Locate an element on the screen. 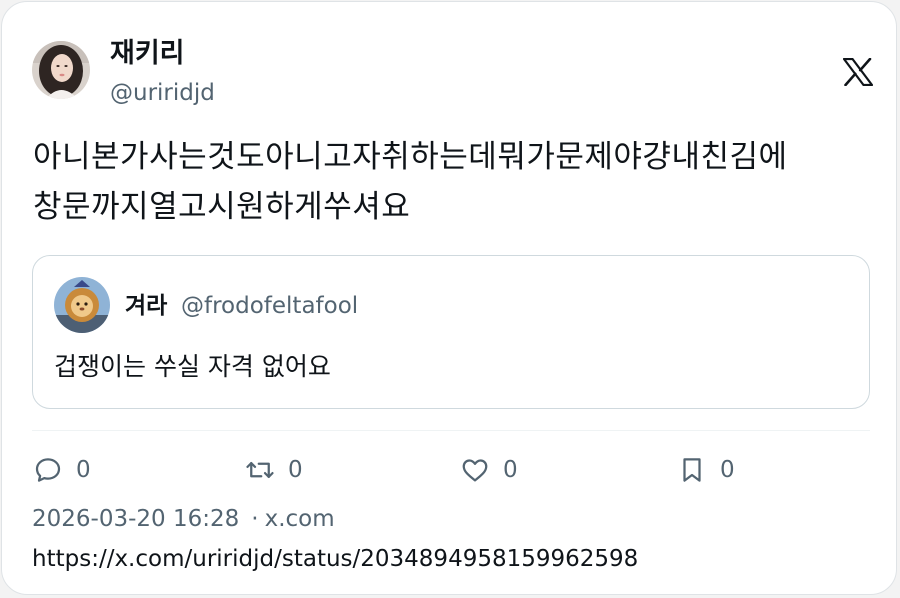 This screenshot has width=900, height=598. source-link: x.com is located at coordinates (300, 519).